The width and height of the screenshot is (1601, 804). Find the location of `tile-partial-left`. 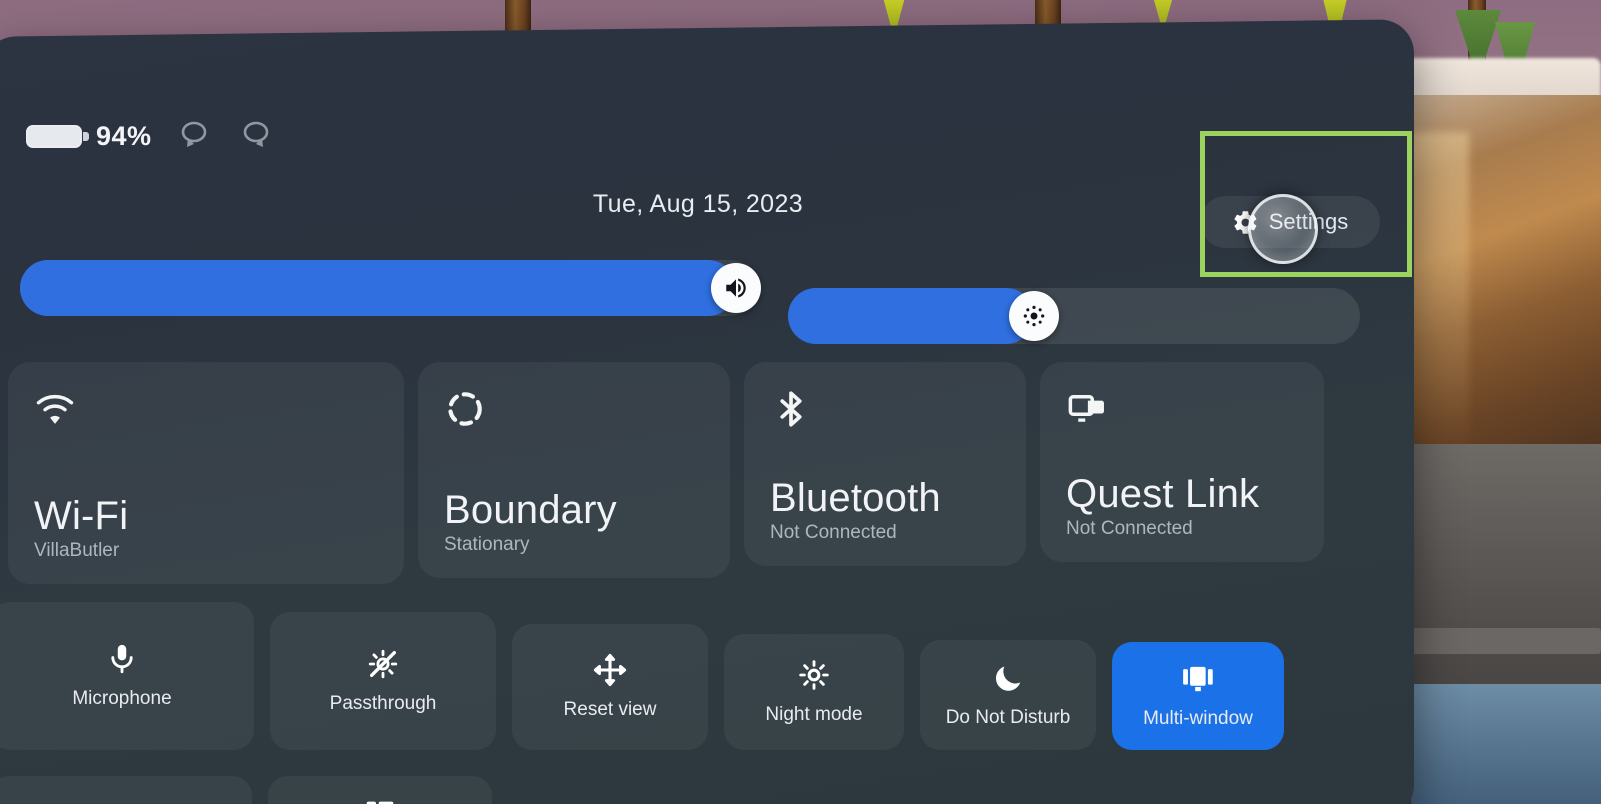

tile-partial-left is located at coordinates (126, 790).